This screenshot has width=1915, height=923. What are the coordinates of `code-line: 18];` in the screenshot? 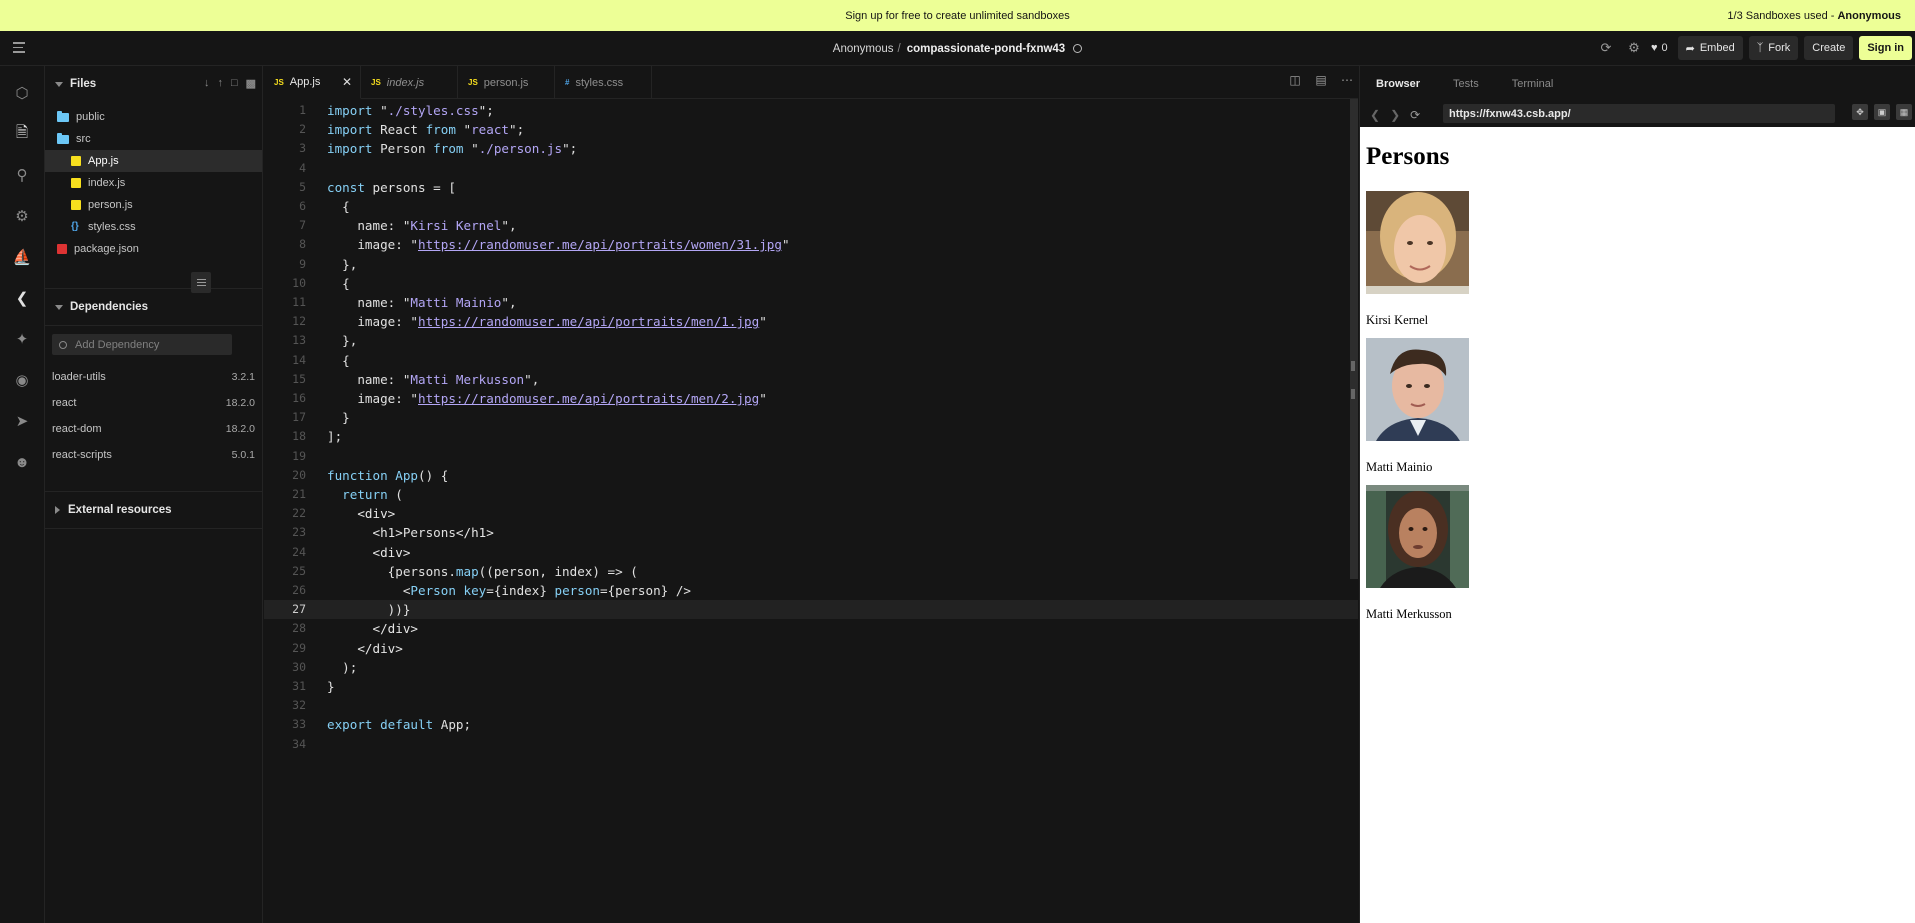 It's located at (811, 436).